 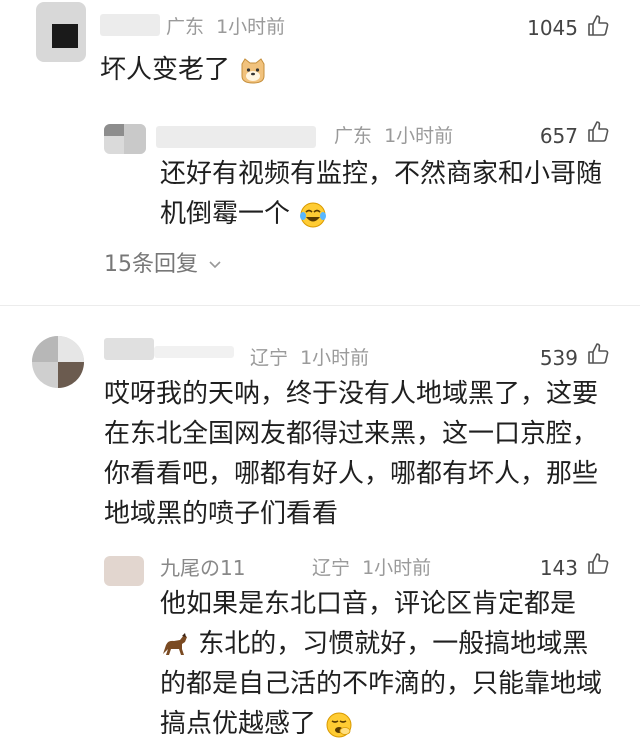 What do you see at coordinates (351, 434) in the screenshot?
I see `comment-text-line: 在东北全国网友都得过来黑，这一口京腔，` at bounding box center [351, 434].